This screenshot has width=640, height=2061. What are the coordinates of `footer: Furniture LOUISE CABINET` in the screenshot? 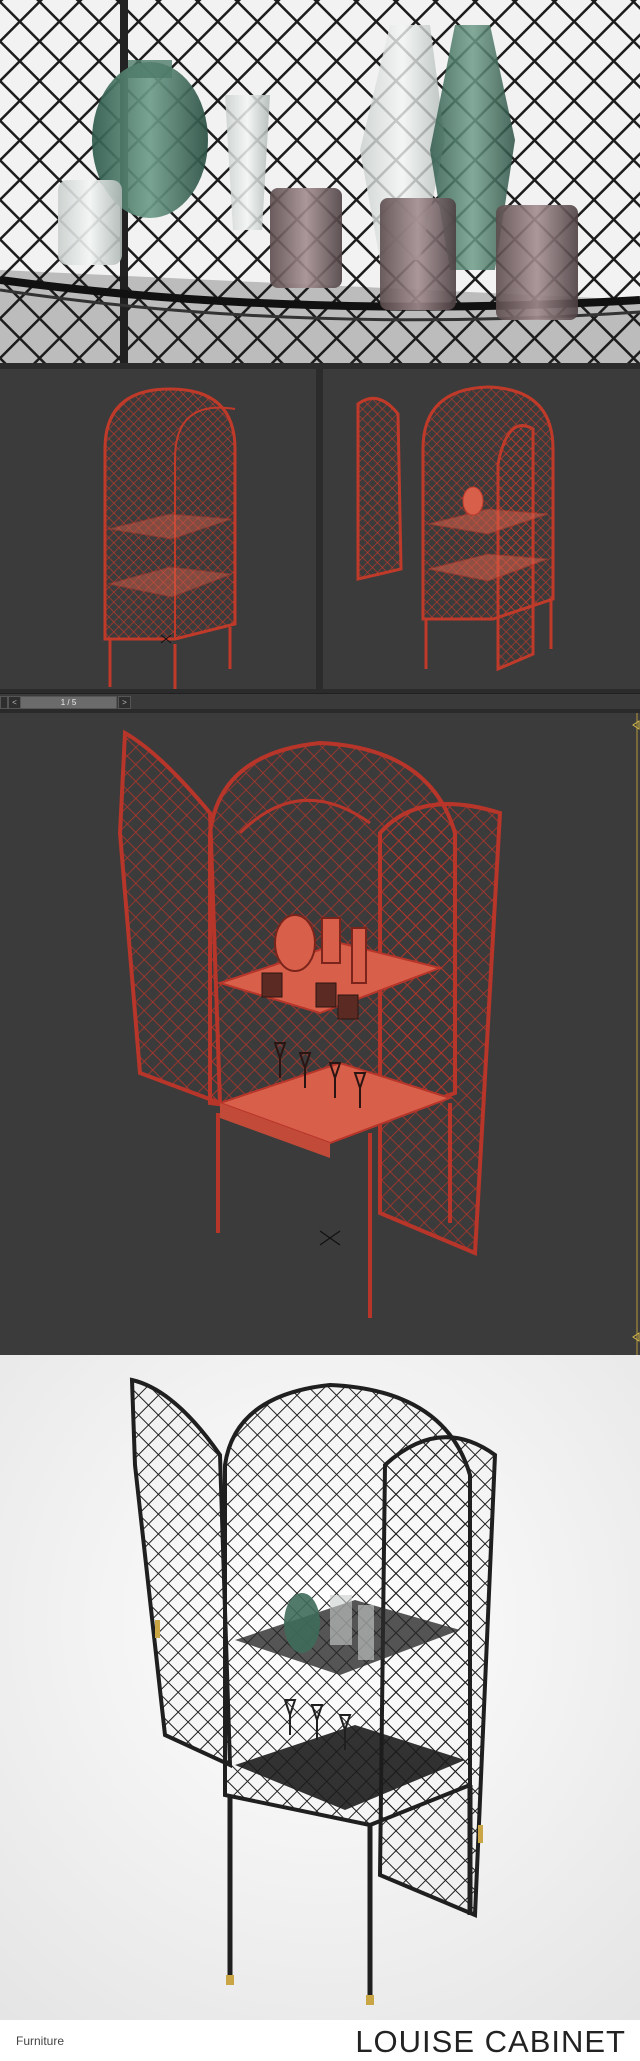 It's located at (320, 2040).